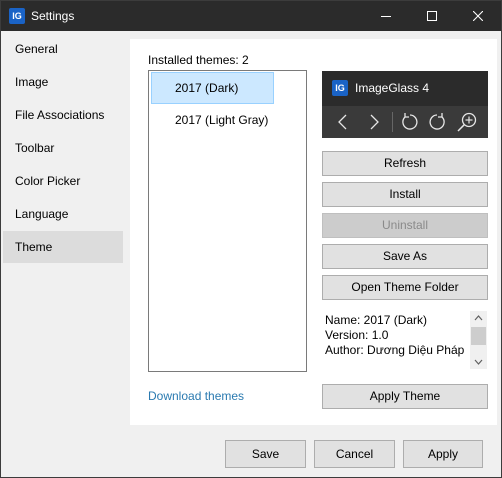 The width and height of the screenshot is (502, 478). I want to click on maximize-icon, so click(432, 16).